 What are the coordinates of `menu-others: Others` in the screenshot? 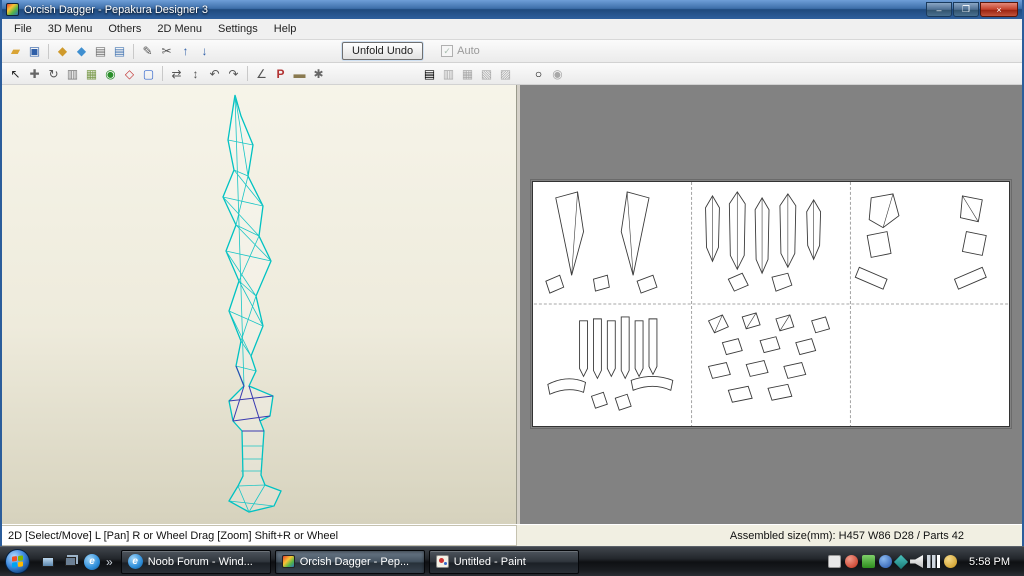 It's located at (124, 29).